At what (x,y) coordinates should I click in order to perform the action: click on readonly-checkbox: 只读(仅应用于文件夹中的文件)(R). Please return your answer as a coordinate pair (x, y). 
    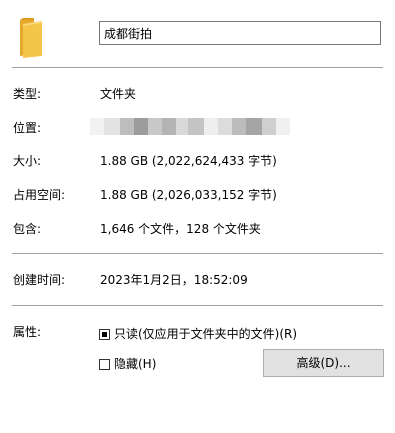
    Looking at the image, I should click on (198, 334).